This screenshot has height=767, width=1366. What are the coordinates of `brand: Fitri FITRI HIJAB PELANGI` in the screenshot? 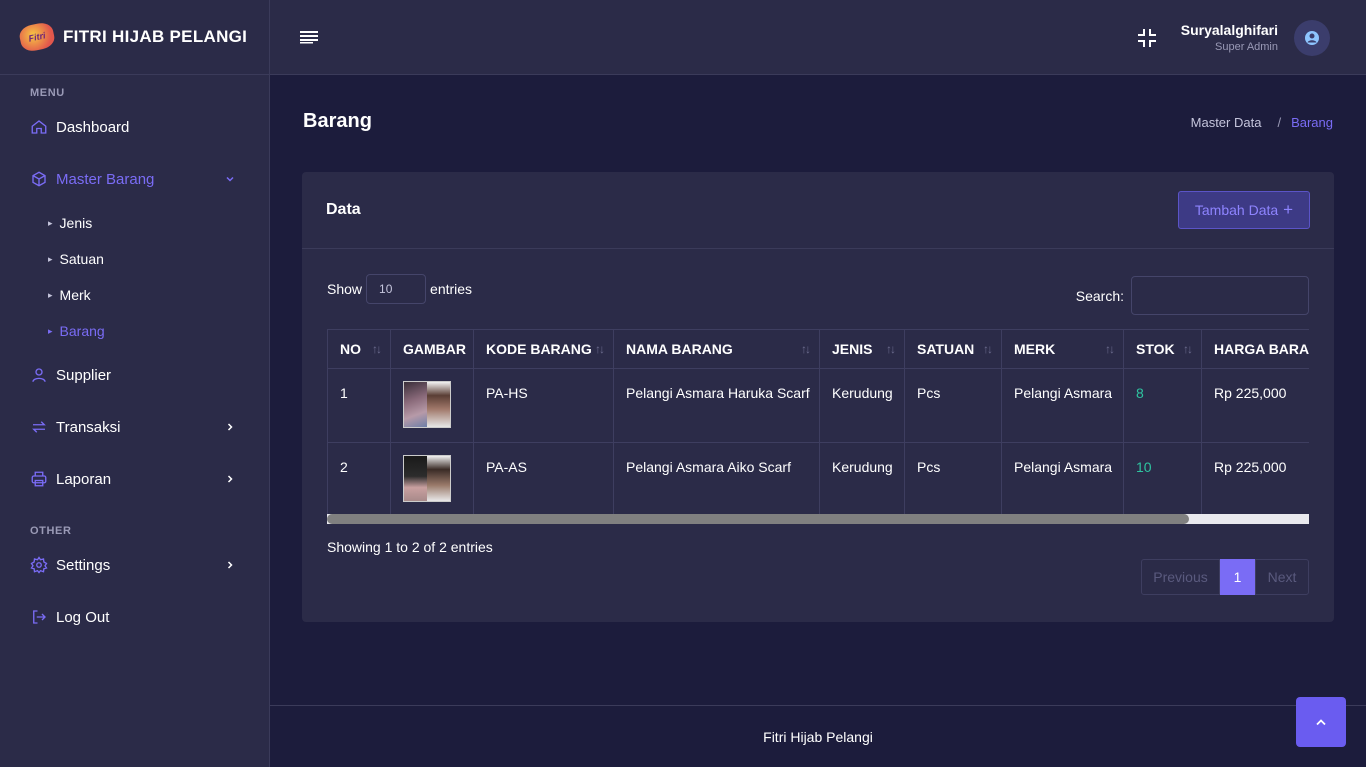 It's located at (134, 37).